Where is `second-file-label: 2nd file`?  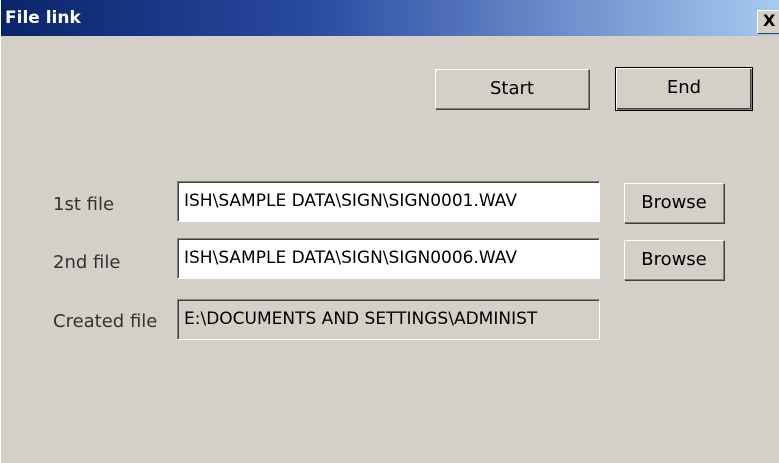
second-file-label: 2nd file is located at coordinates (87, 262).